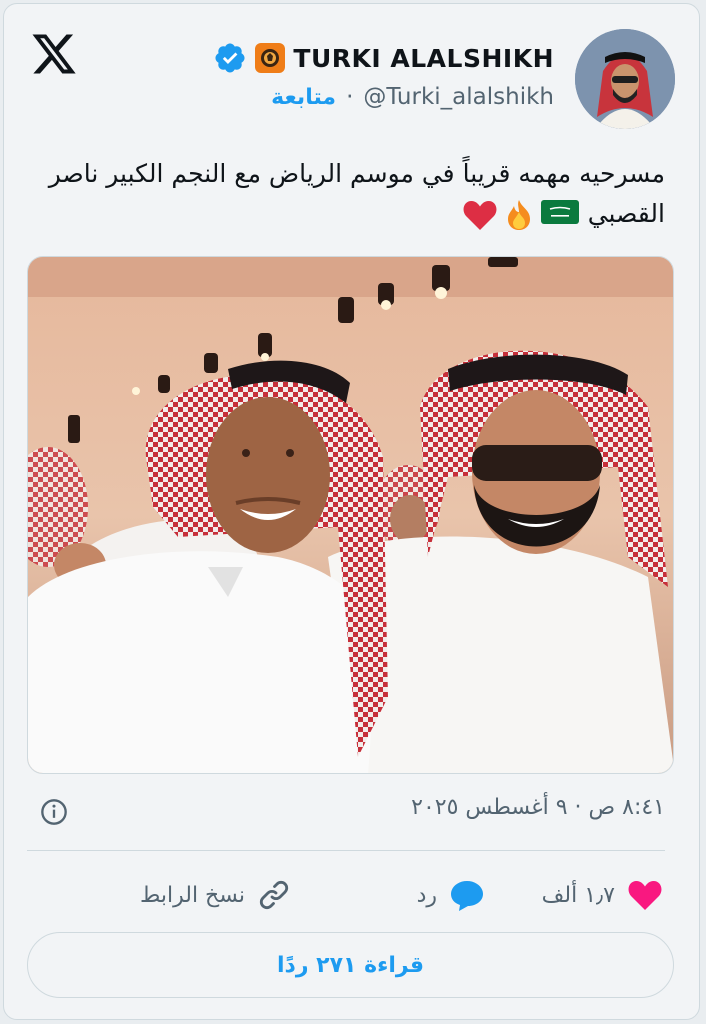 Image resolution: width=706 pixels, height=1024 pixels. I want to click on author-display-name: TURKI ALALSHIKH, so click(423, 58).